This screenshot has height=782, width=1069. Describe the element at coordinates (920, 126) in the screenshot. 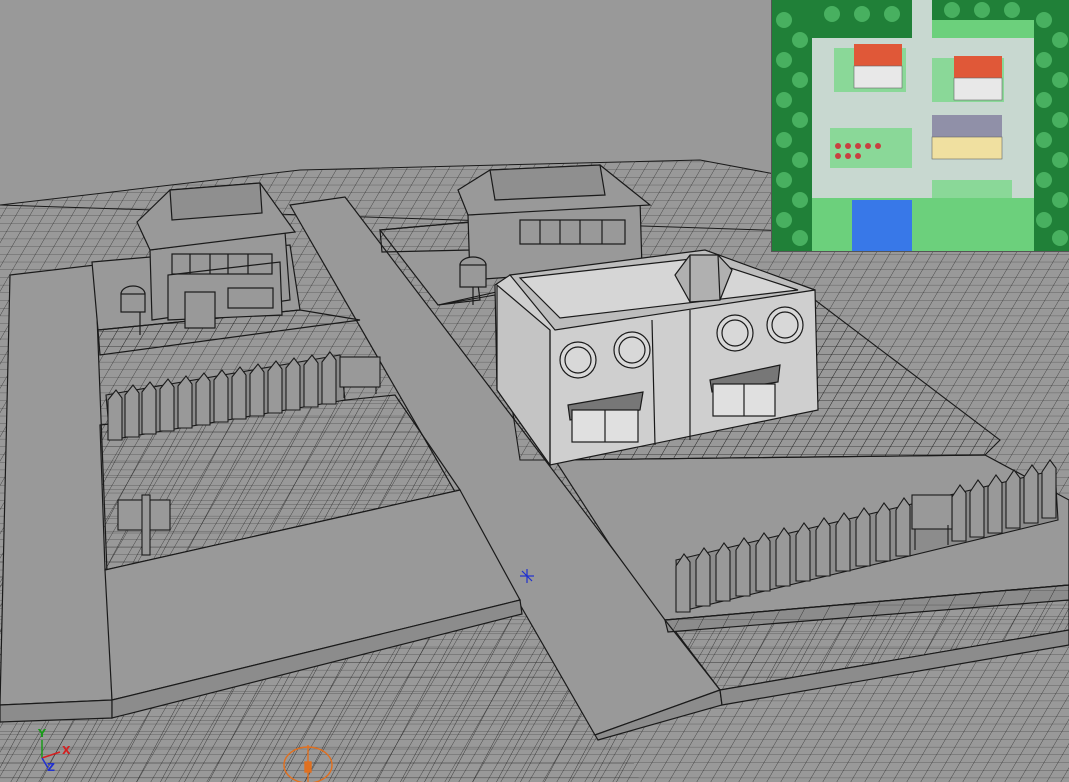

I see `minimap-reference` at that location.